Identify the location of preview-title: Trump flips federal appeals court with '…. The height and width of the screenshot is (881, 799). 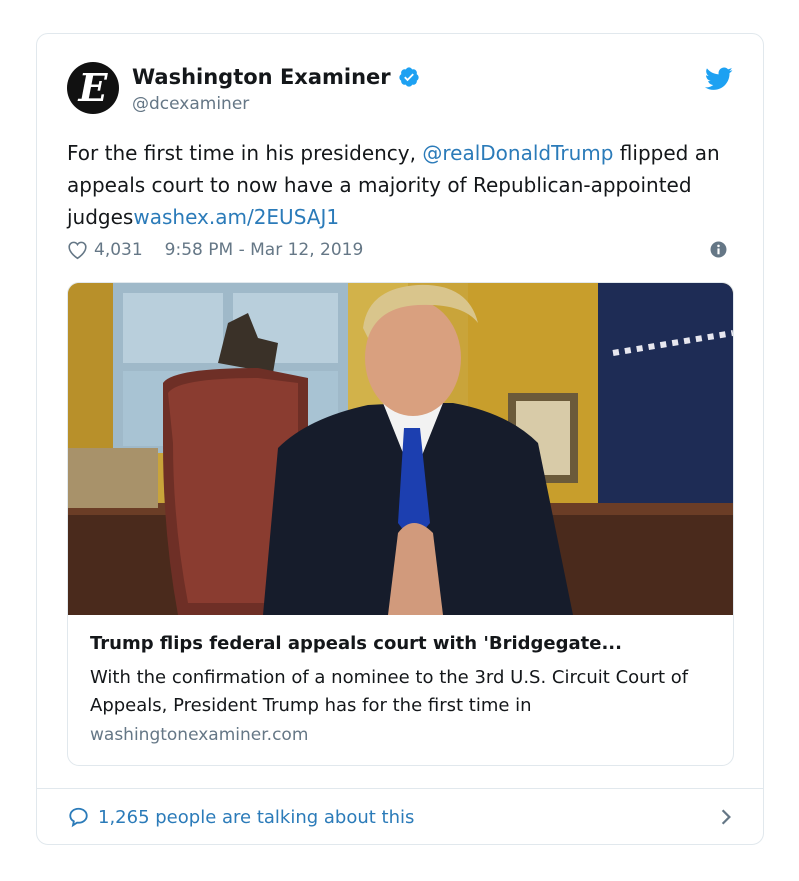
(400, 643).